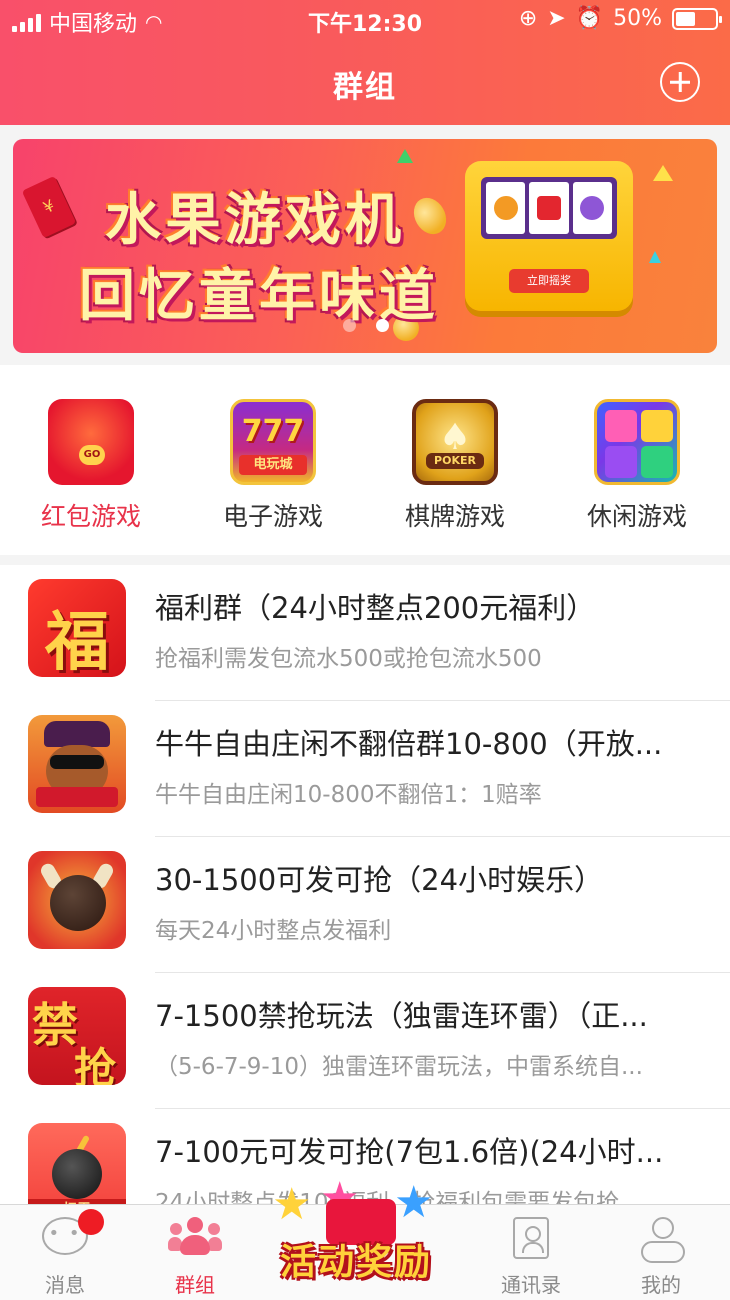 This screenshot has width=730, height=1300. Describe the element at coordinates (356, 1262) in the screenshot. I see `promo-label: 活动奖励` at that location.